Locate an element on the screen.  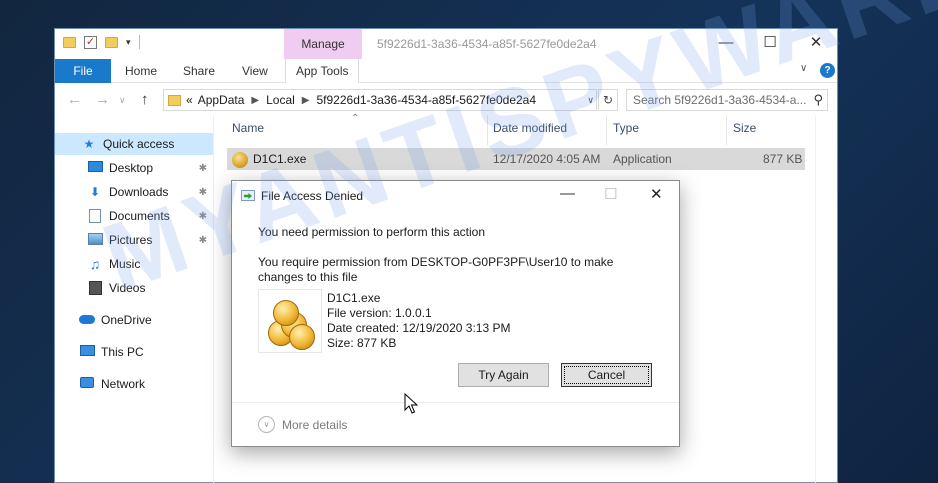
dialog-close-button: ✕ is located at coordinates (656, 194).